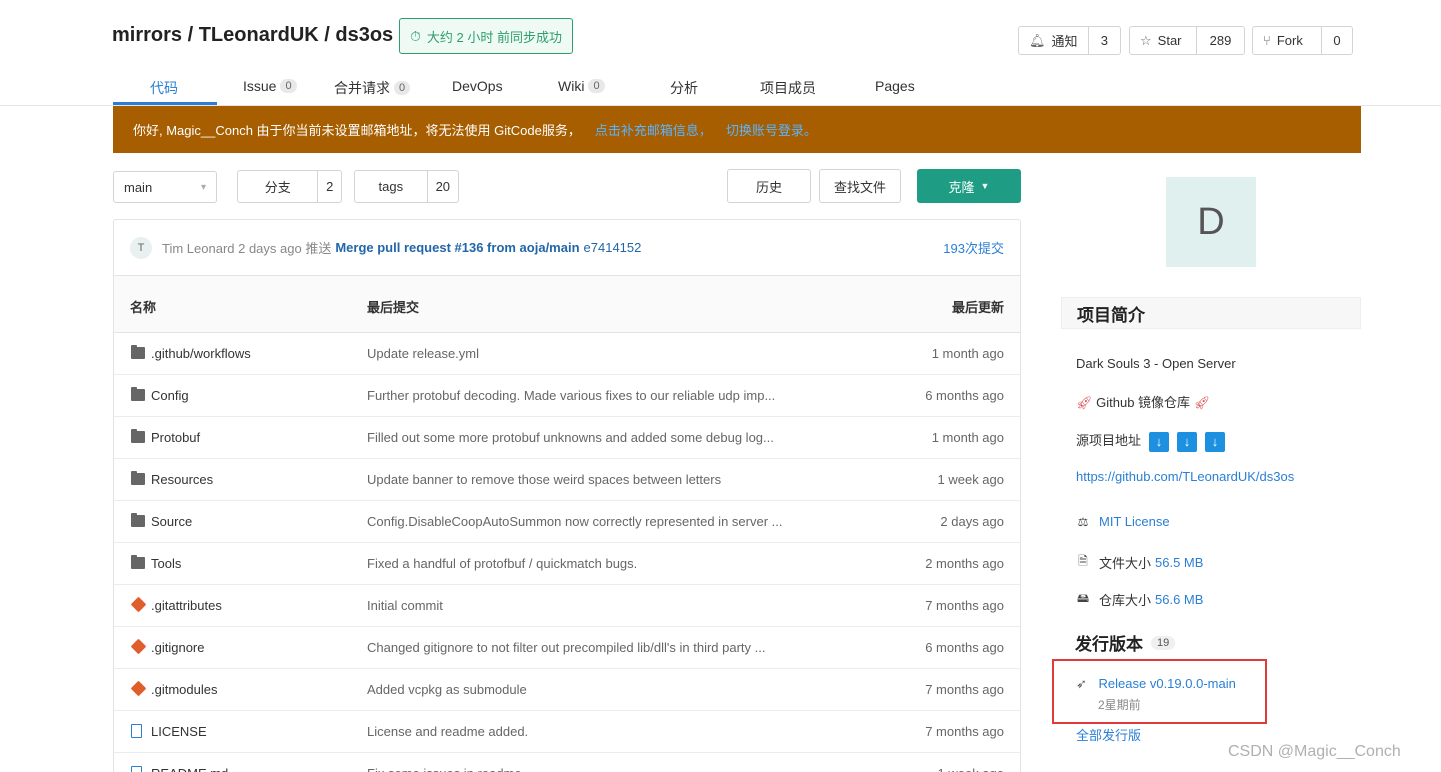  Describe the element at coordinates (1336, 40) in the screenshot. I see `fork-count: 0` at that location.